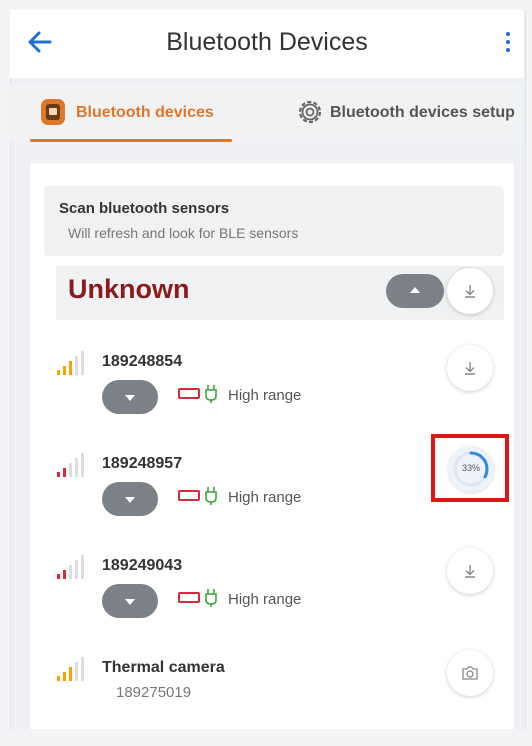  I want to click on tab-active-indicator, so click(131, 140).